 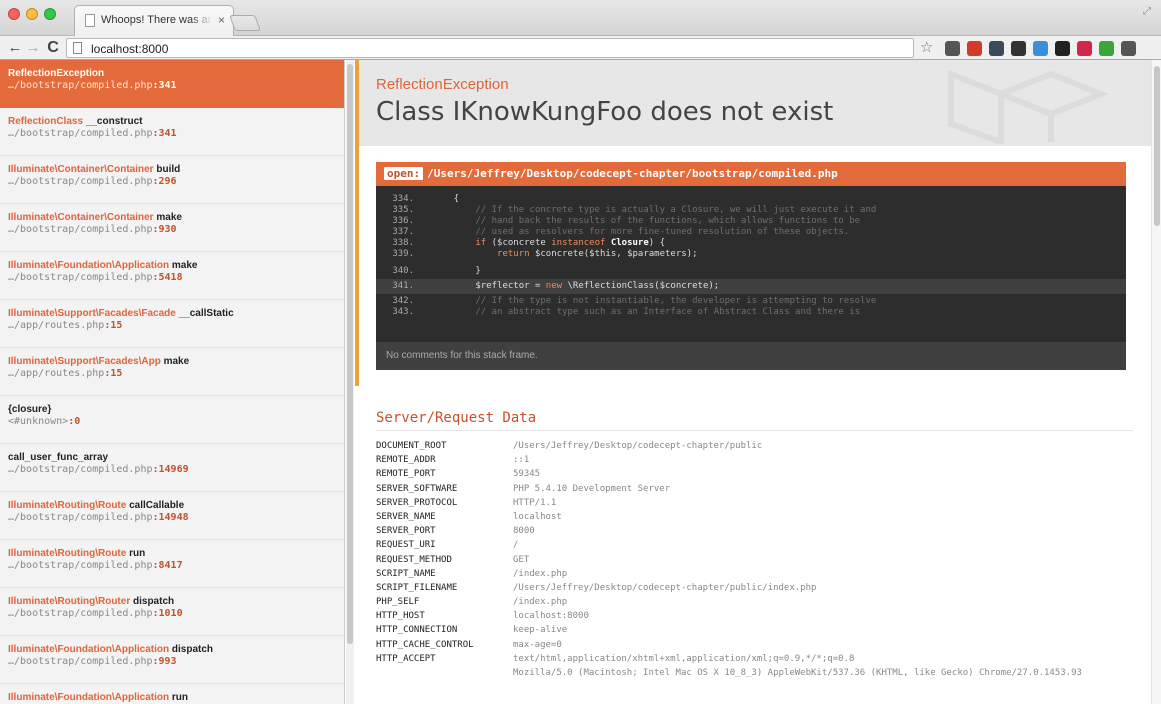 I want to click on server-data-value: HTTP/1.1, so click(x=535, y=502).